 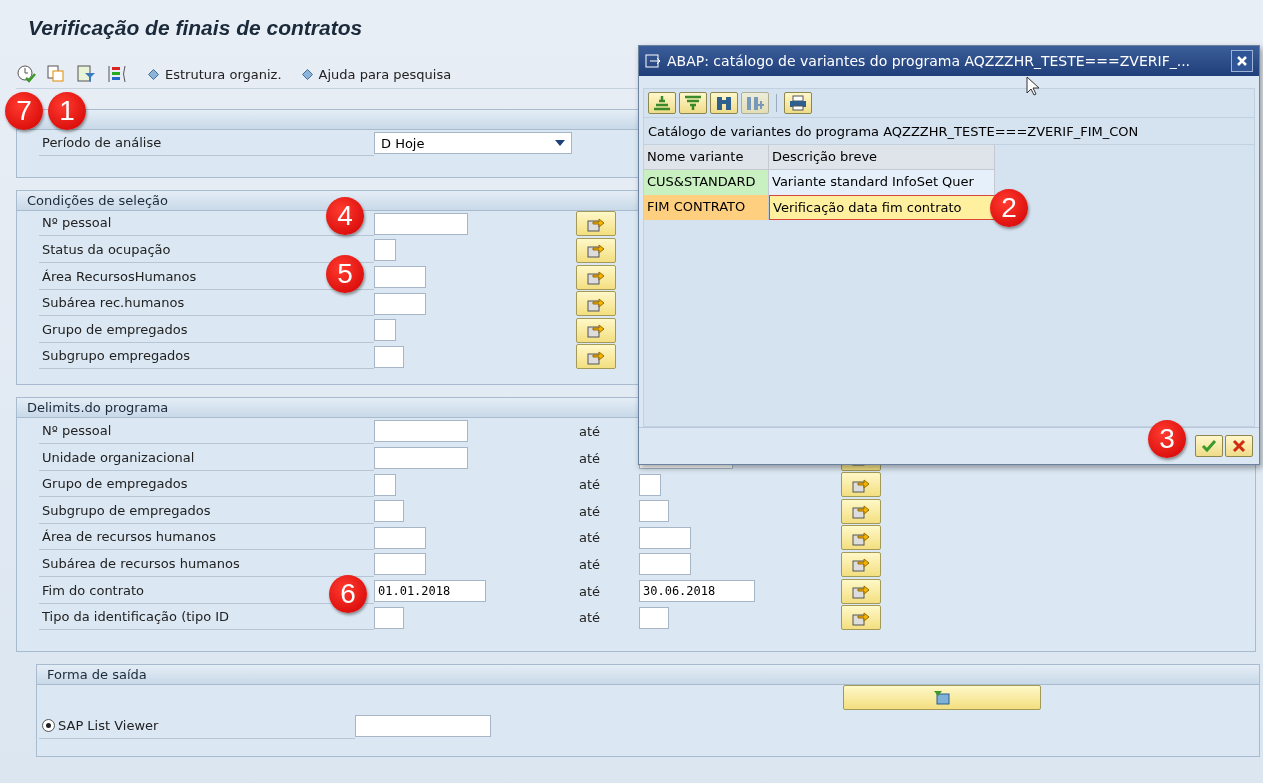 I want to click on field-label: Subgrupo de empregados, so click(x=206, y=511).